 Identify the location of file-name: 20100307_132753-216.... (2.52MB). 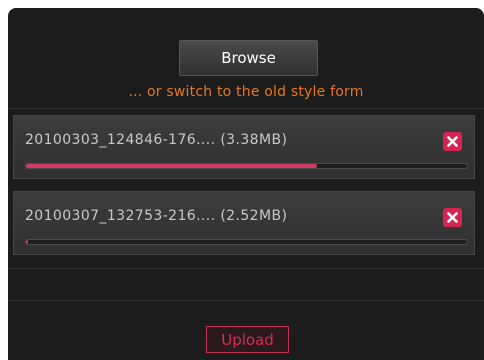
(156, 216).